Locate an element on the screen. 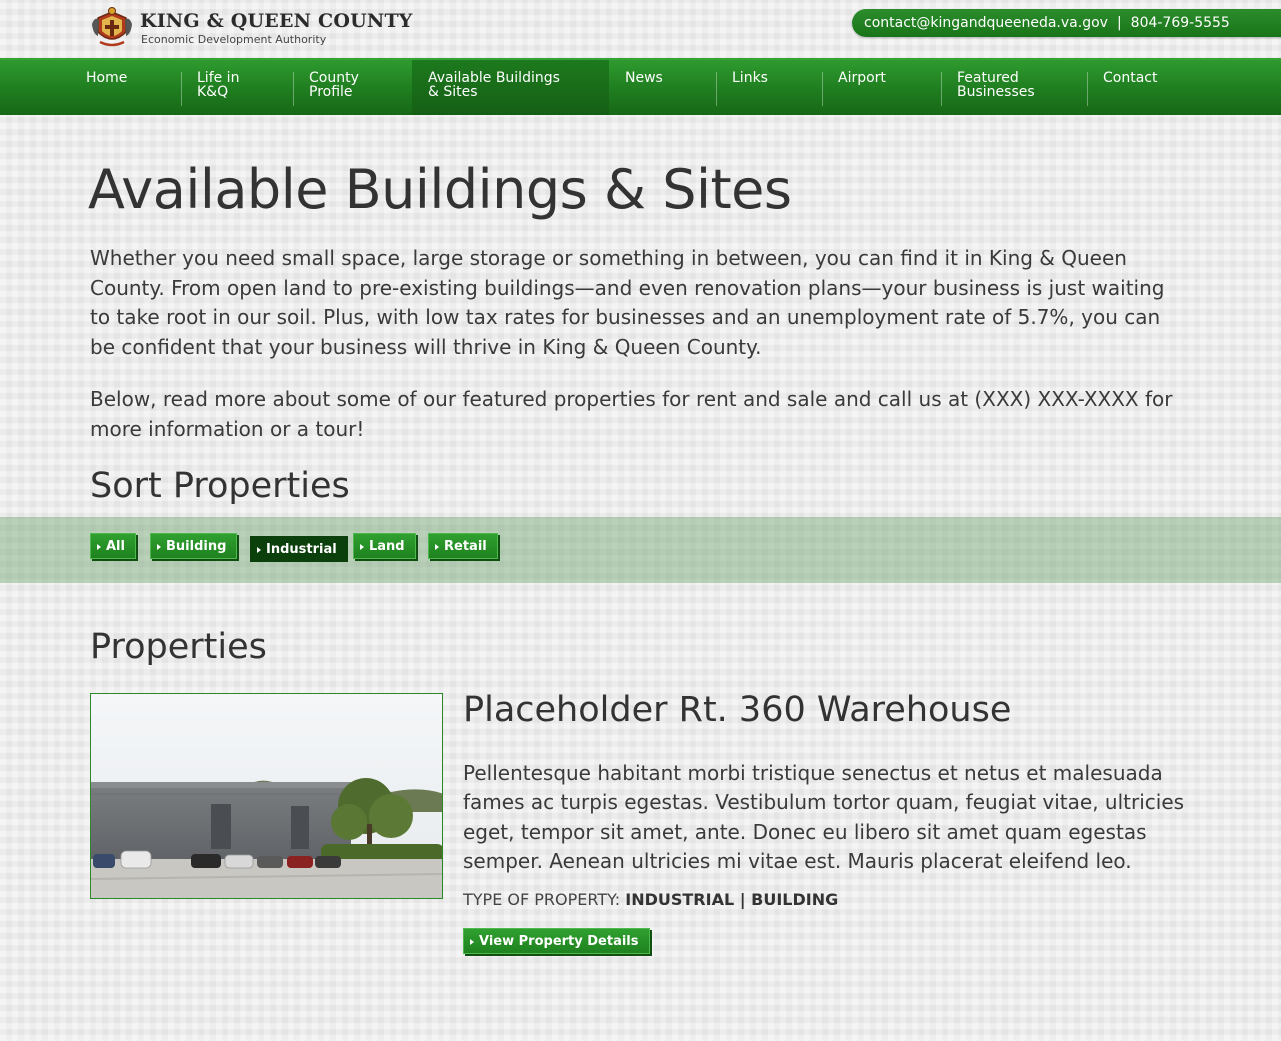 Image resolution: width=1281 pixels, height=1041 pixels. nav-label: News is located at coordinates (644, 78).